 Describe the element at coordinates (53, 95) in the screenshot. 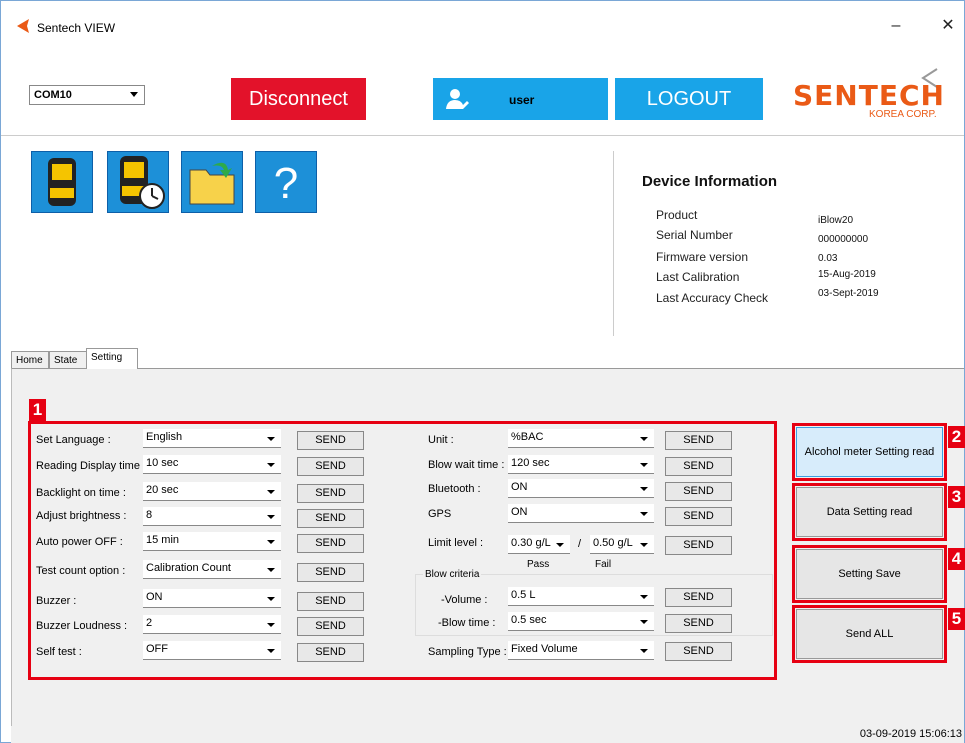

I see `com-port-value: COM10` at that location.